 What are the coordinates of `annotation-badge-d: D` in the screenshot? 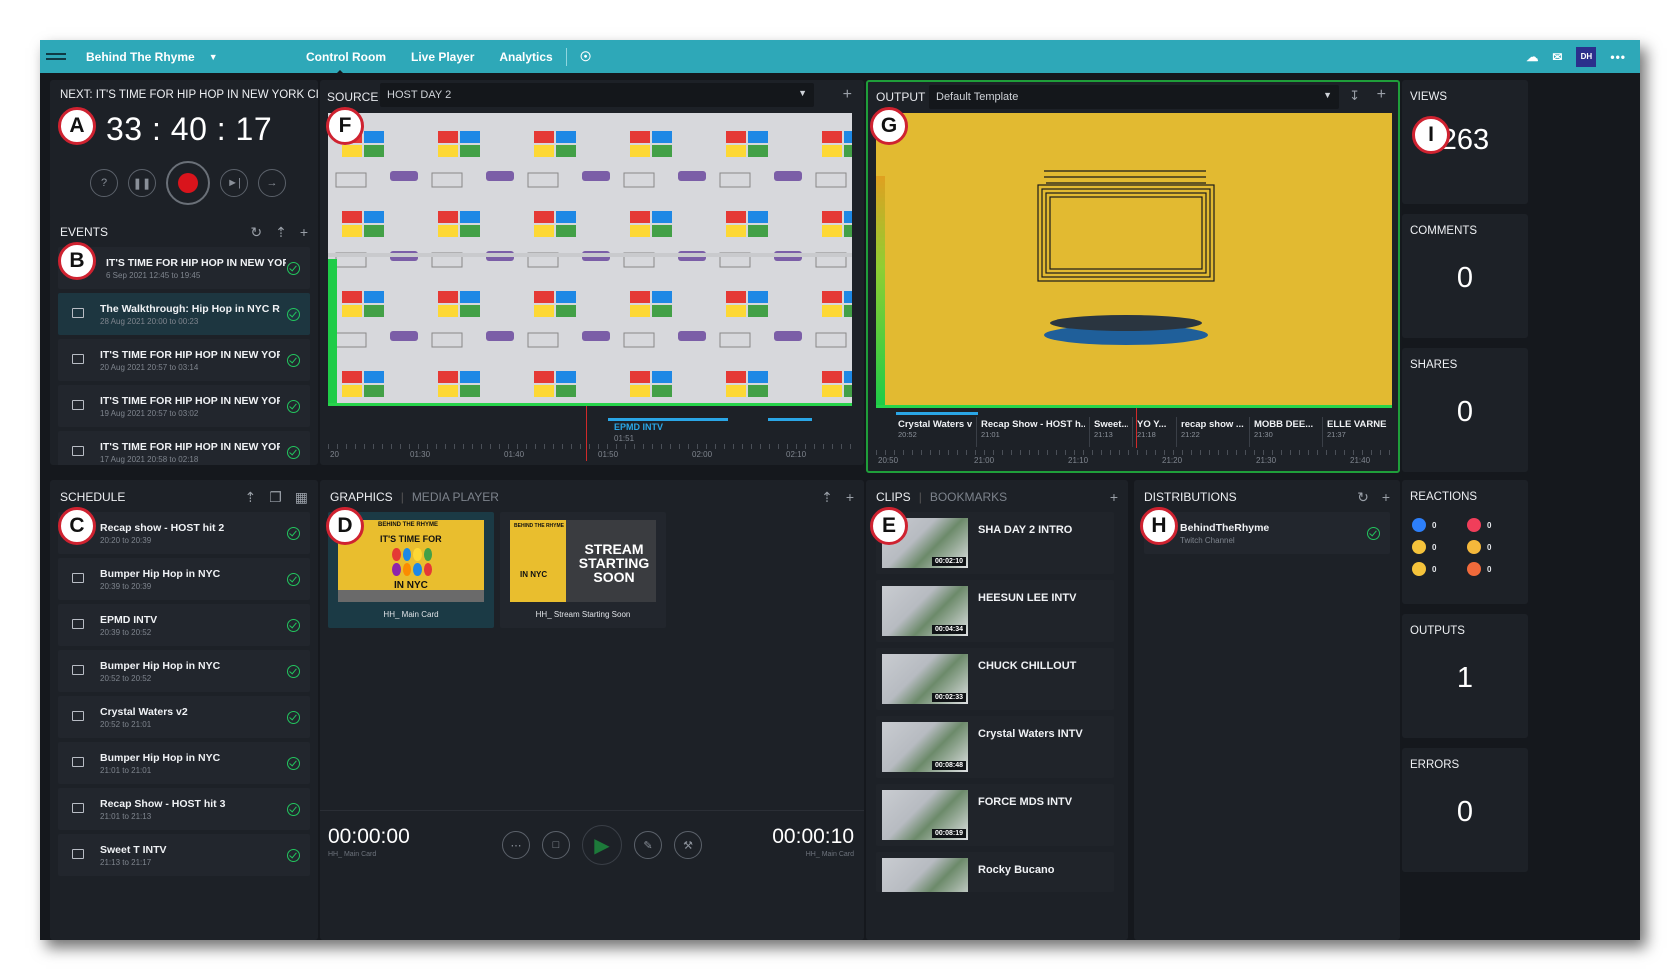 It's located at (345, 526).